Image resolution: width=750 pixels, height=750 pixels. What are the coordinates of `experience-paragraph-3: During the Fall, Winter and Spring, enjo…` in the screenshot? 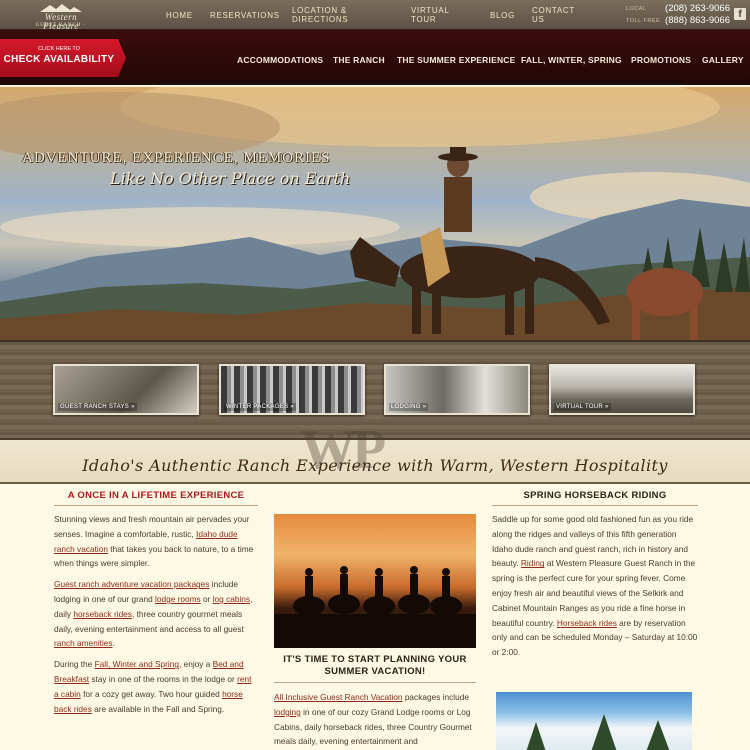 It's located at (153, 686).